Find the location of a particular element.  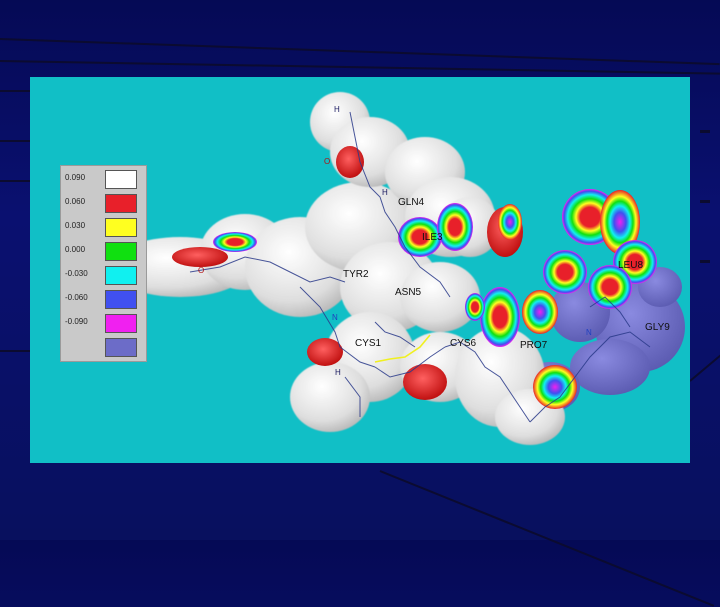

legend-label: 0.030 is located at coordinates (75, 225).